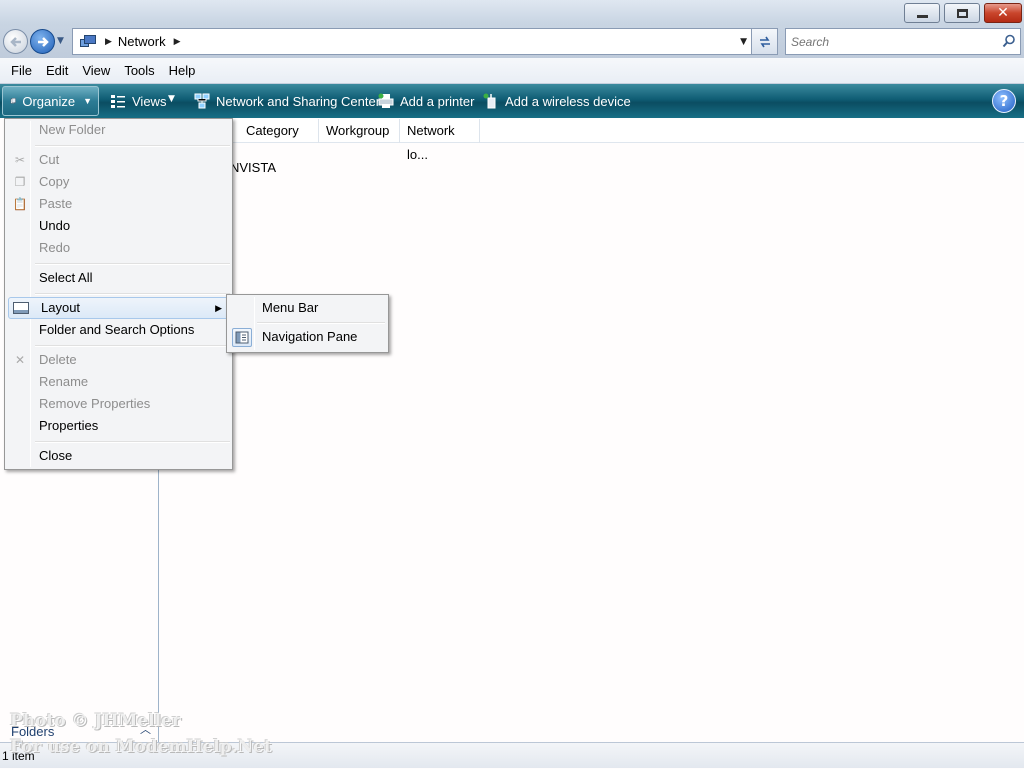 The image size is (1024, 769). Describe the element at coordinates (279, 131) in the screenshot. I see `column-header-category: Category` at that location.